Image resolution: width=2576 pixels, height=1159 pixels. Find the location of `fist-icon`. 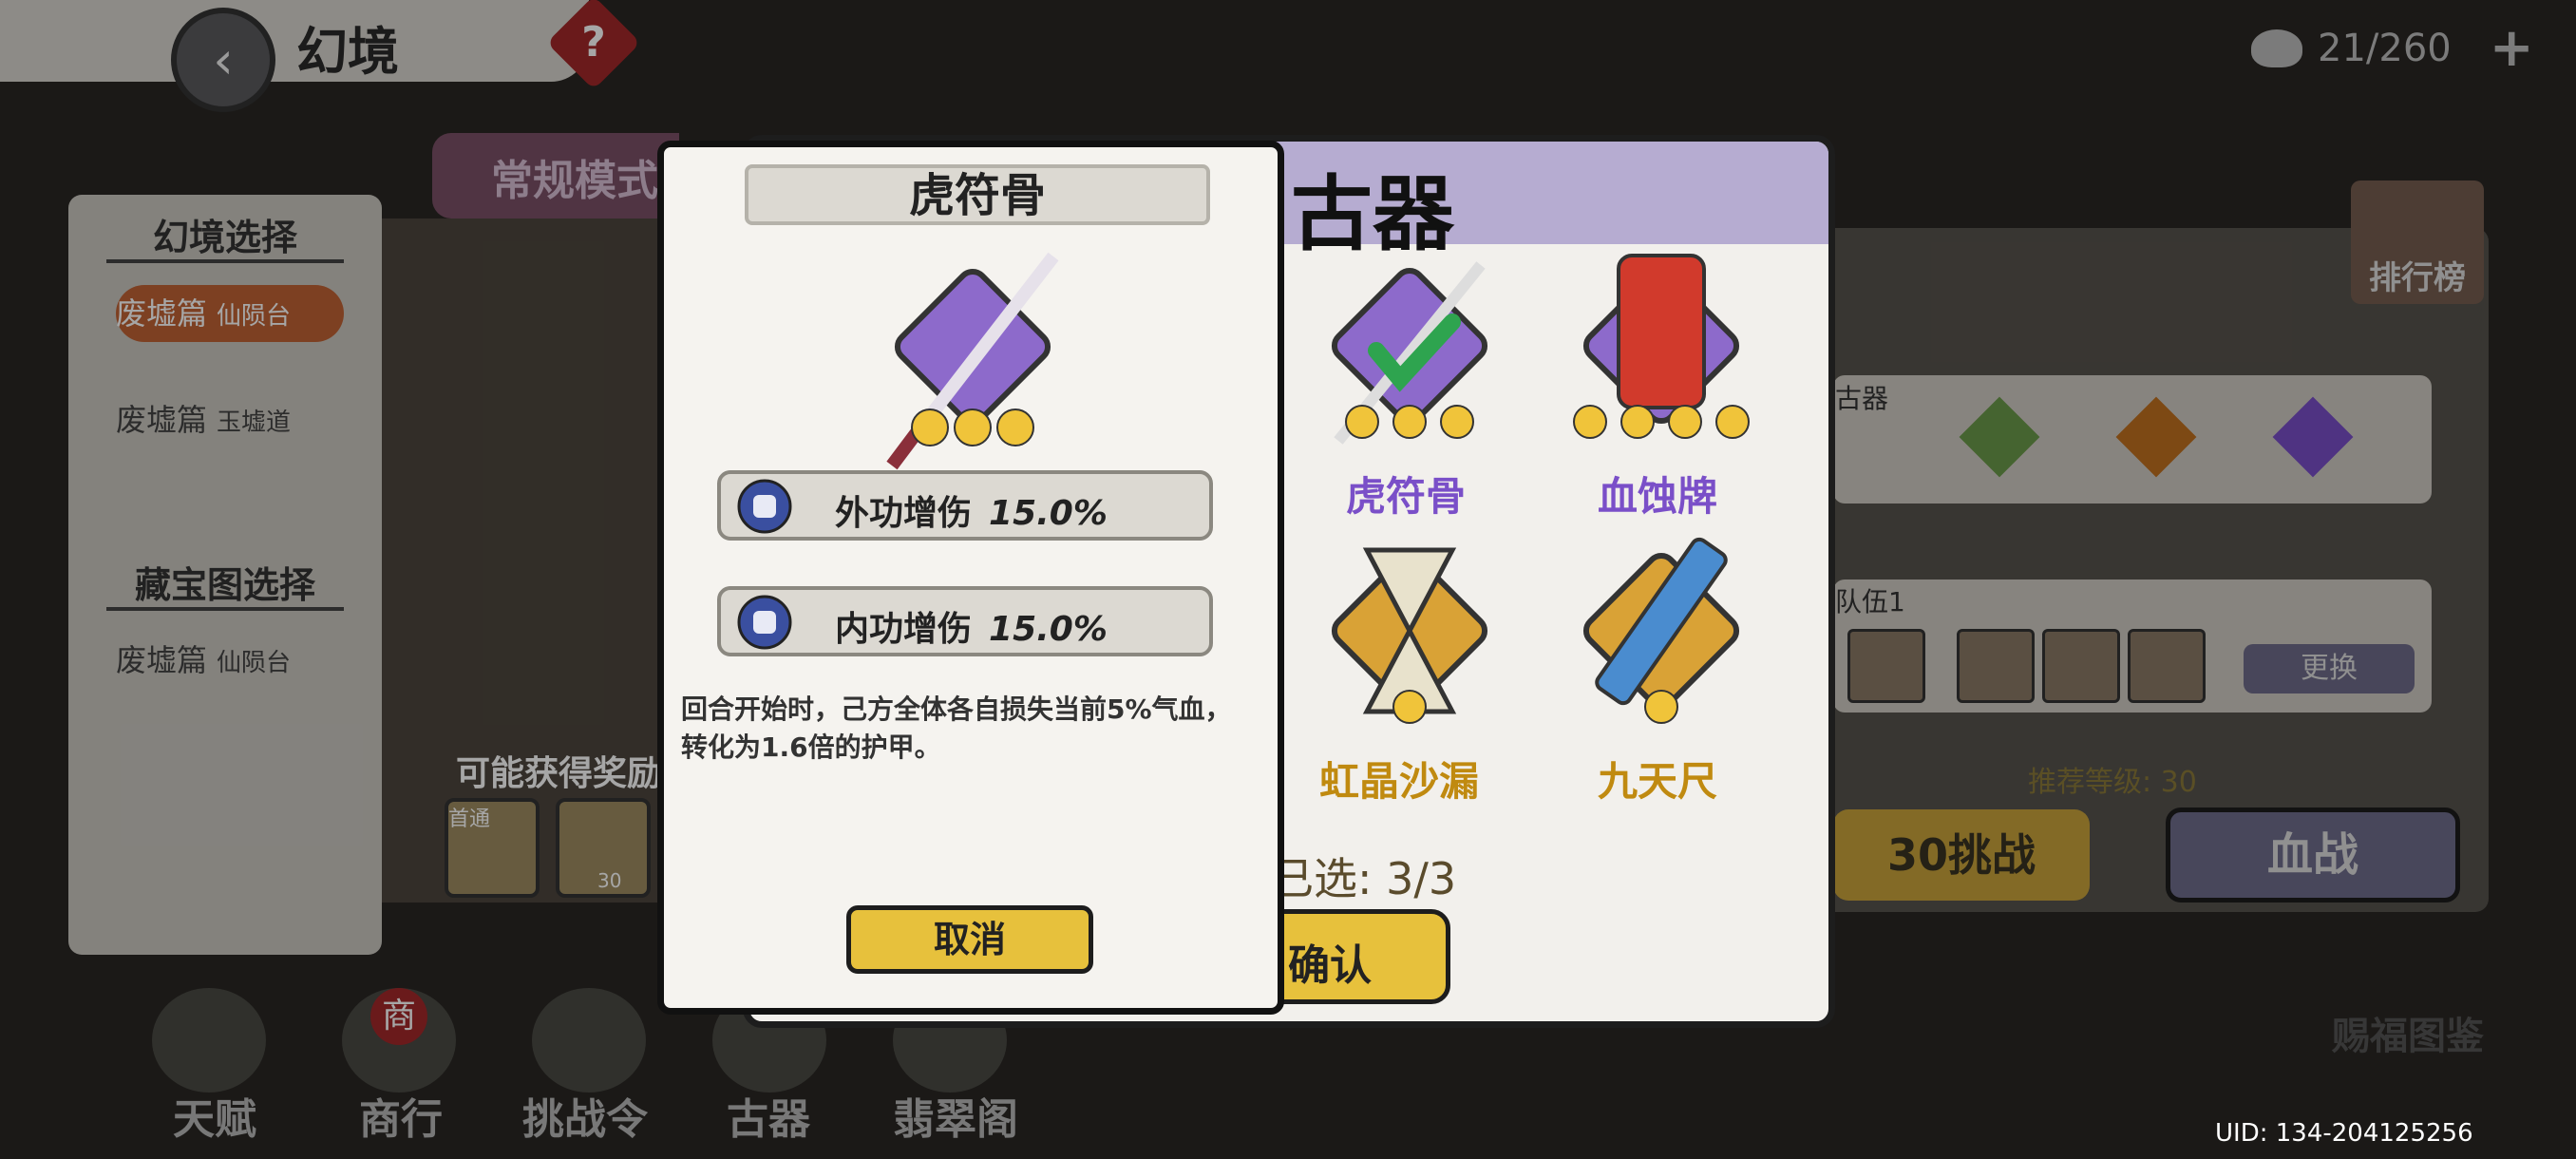

fist-icon is located at coordinates (764, 506).